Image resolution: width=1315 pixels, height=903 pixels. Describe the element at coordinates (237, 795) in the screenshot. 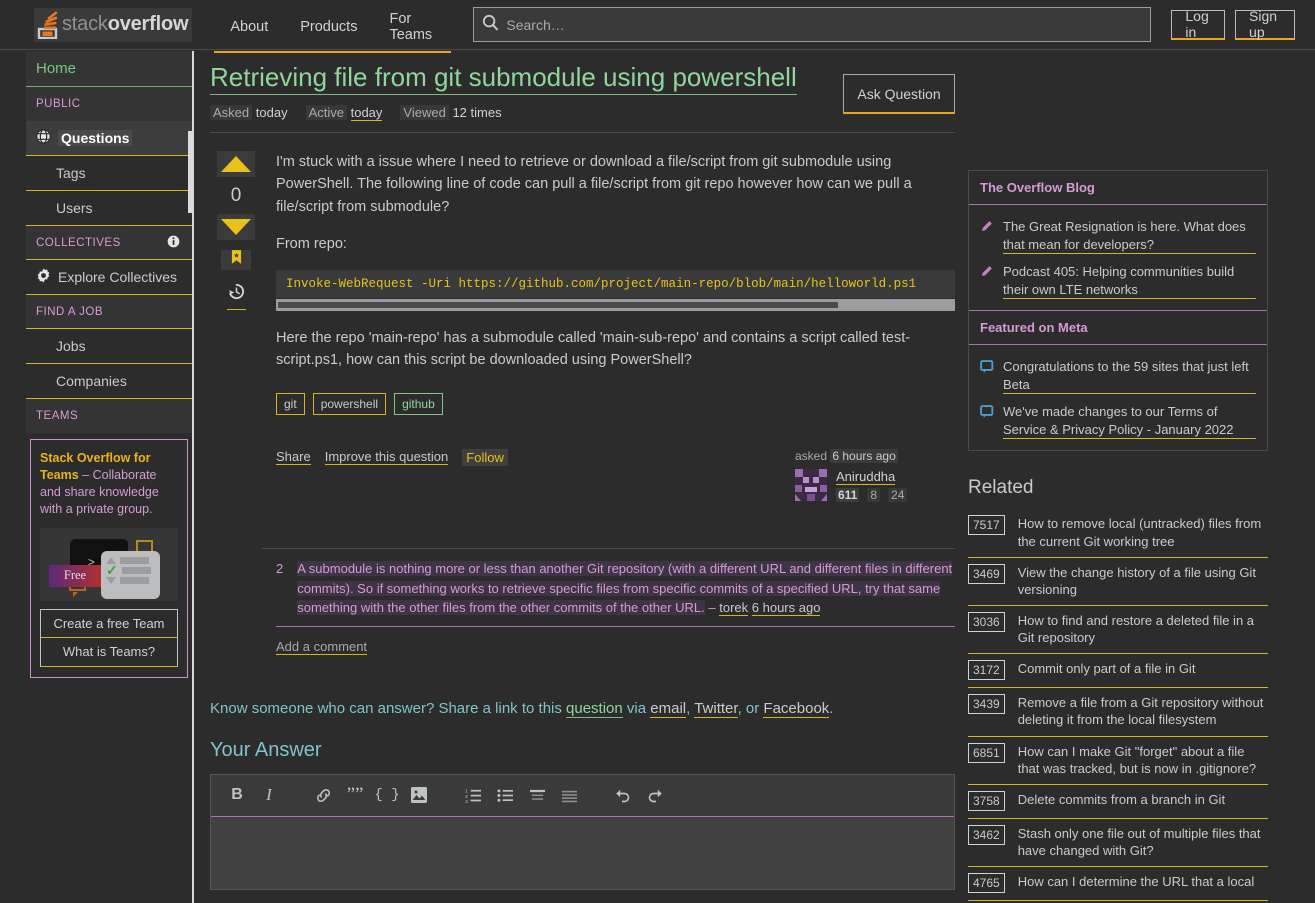

I see `bold-button: B` at that location.